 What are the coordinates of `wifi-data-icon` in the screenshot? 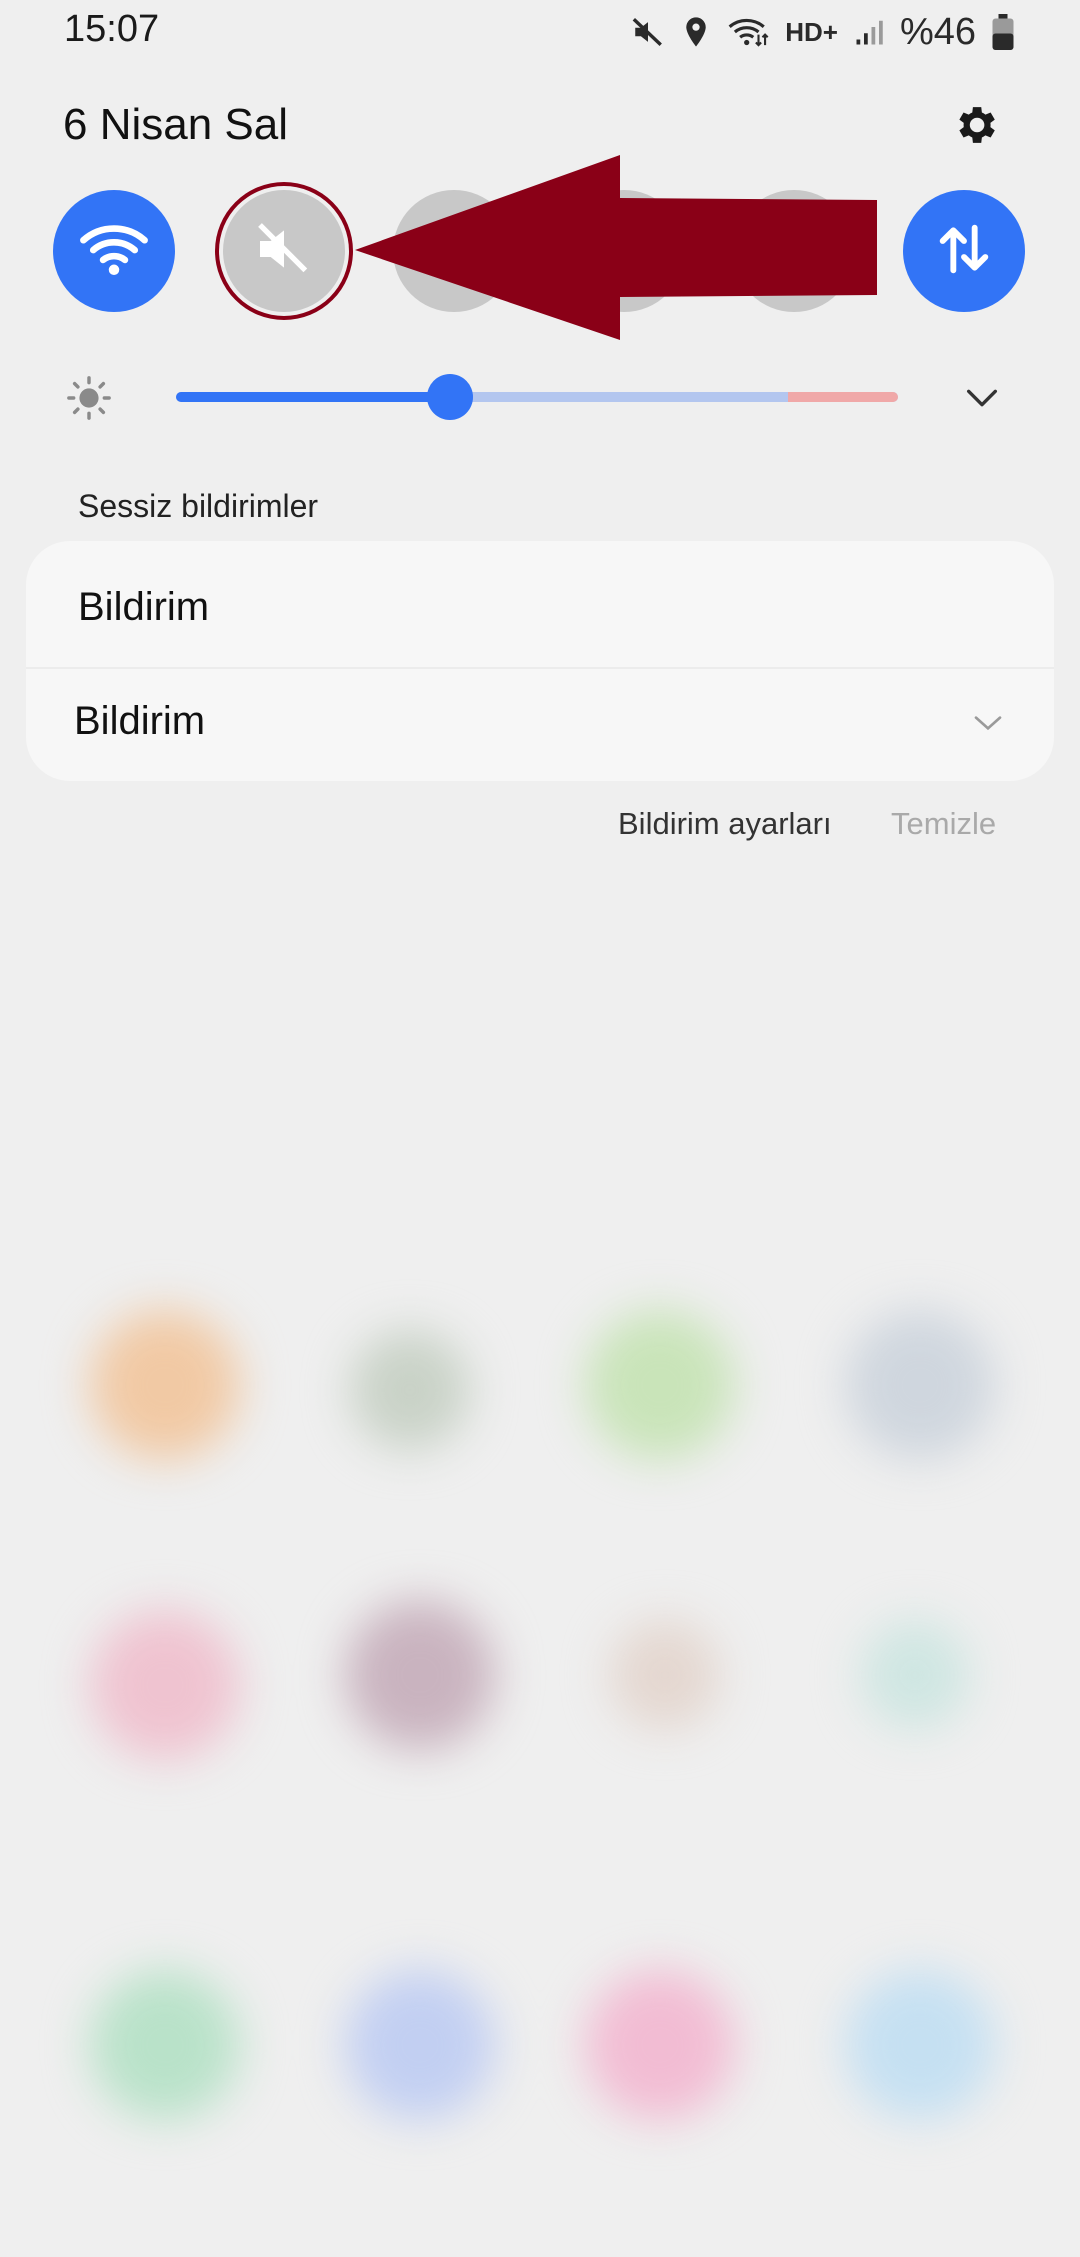 It's located at (748, 32).